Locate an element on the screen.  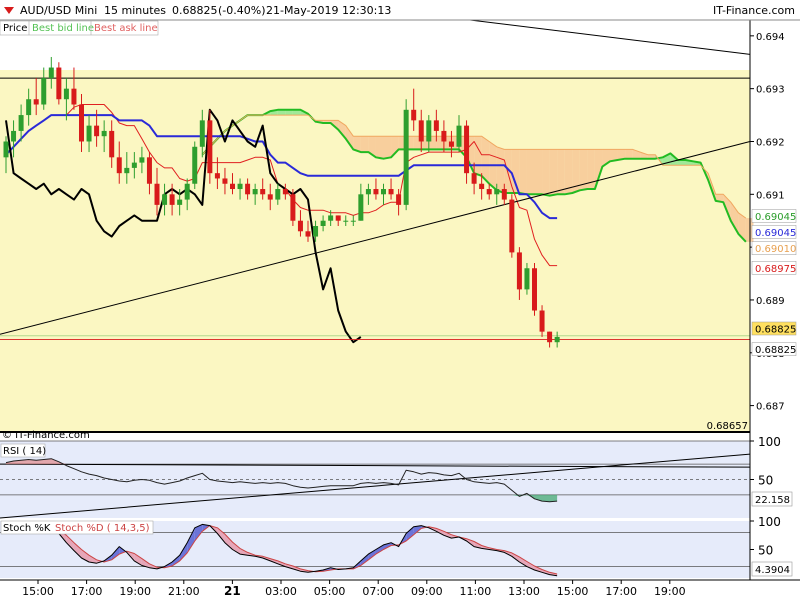
stoch-k-title: Stoch %K is located at coordinates (27, 528).